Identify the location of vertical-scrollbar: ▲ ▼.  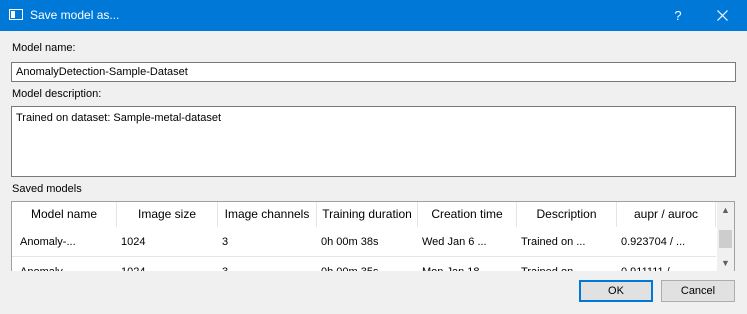
(725, 236).